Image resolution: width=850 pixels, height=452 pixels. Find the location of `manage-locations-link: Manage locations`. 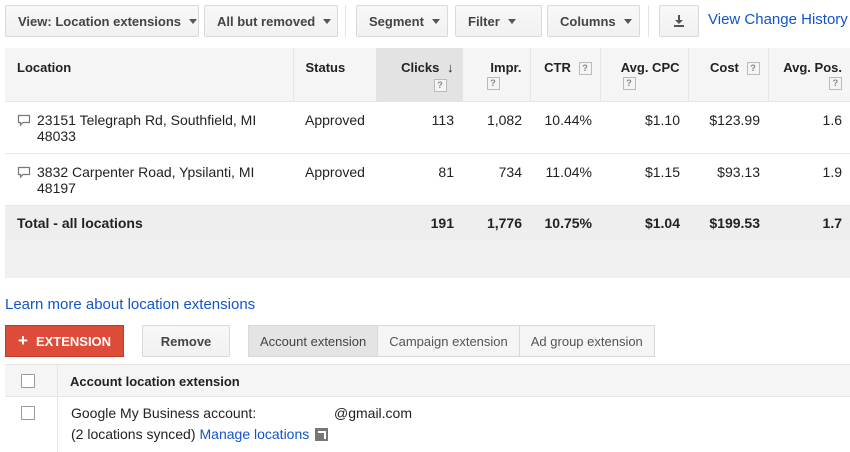

manage-locations-link: Manage locations is located at coordinates (255, 434).